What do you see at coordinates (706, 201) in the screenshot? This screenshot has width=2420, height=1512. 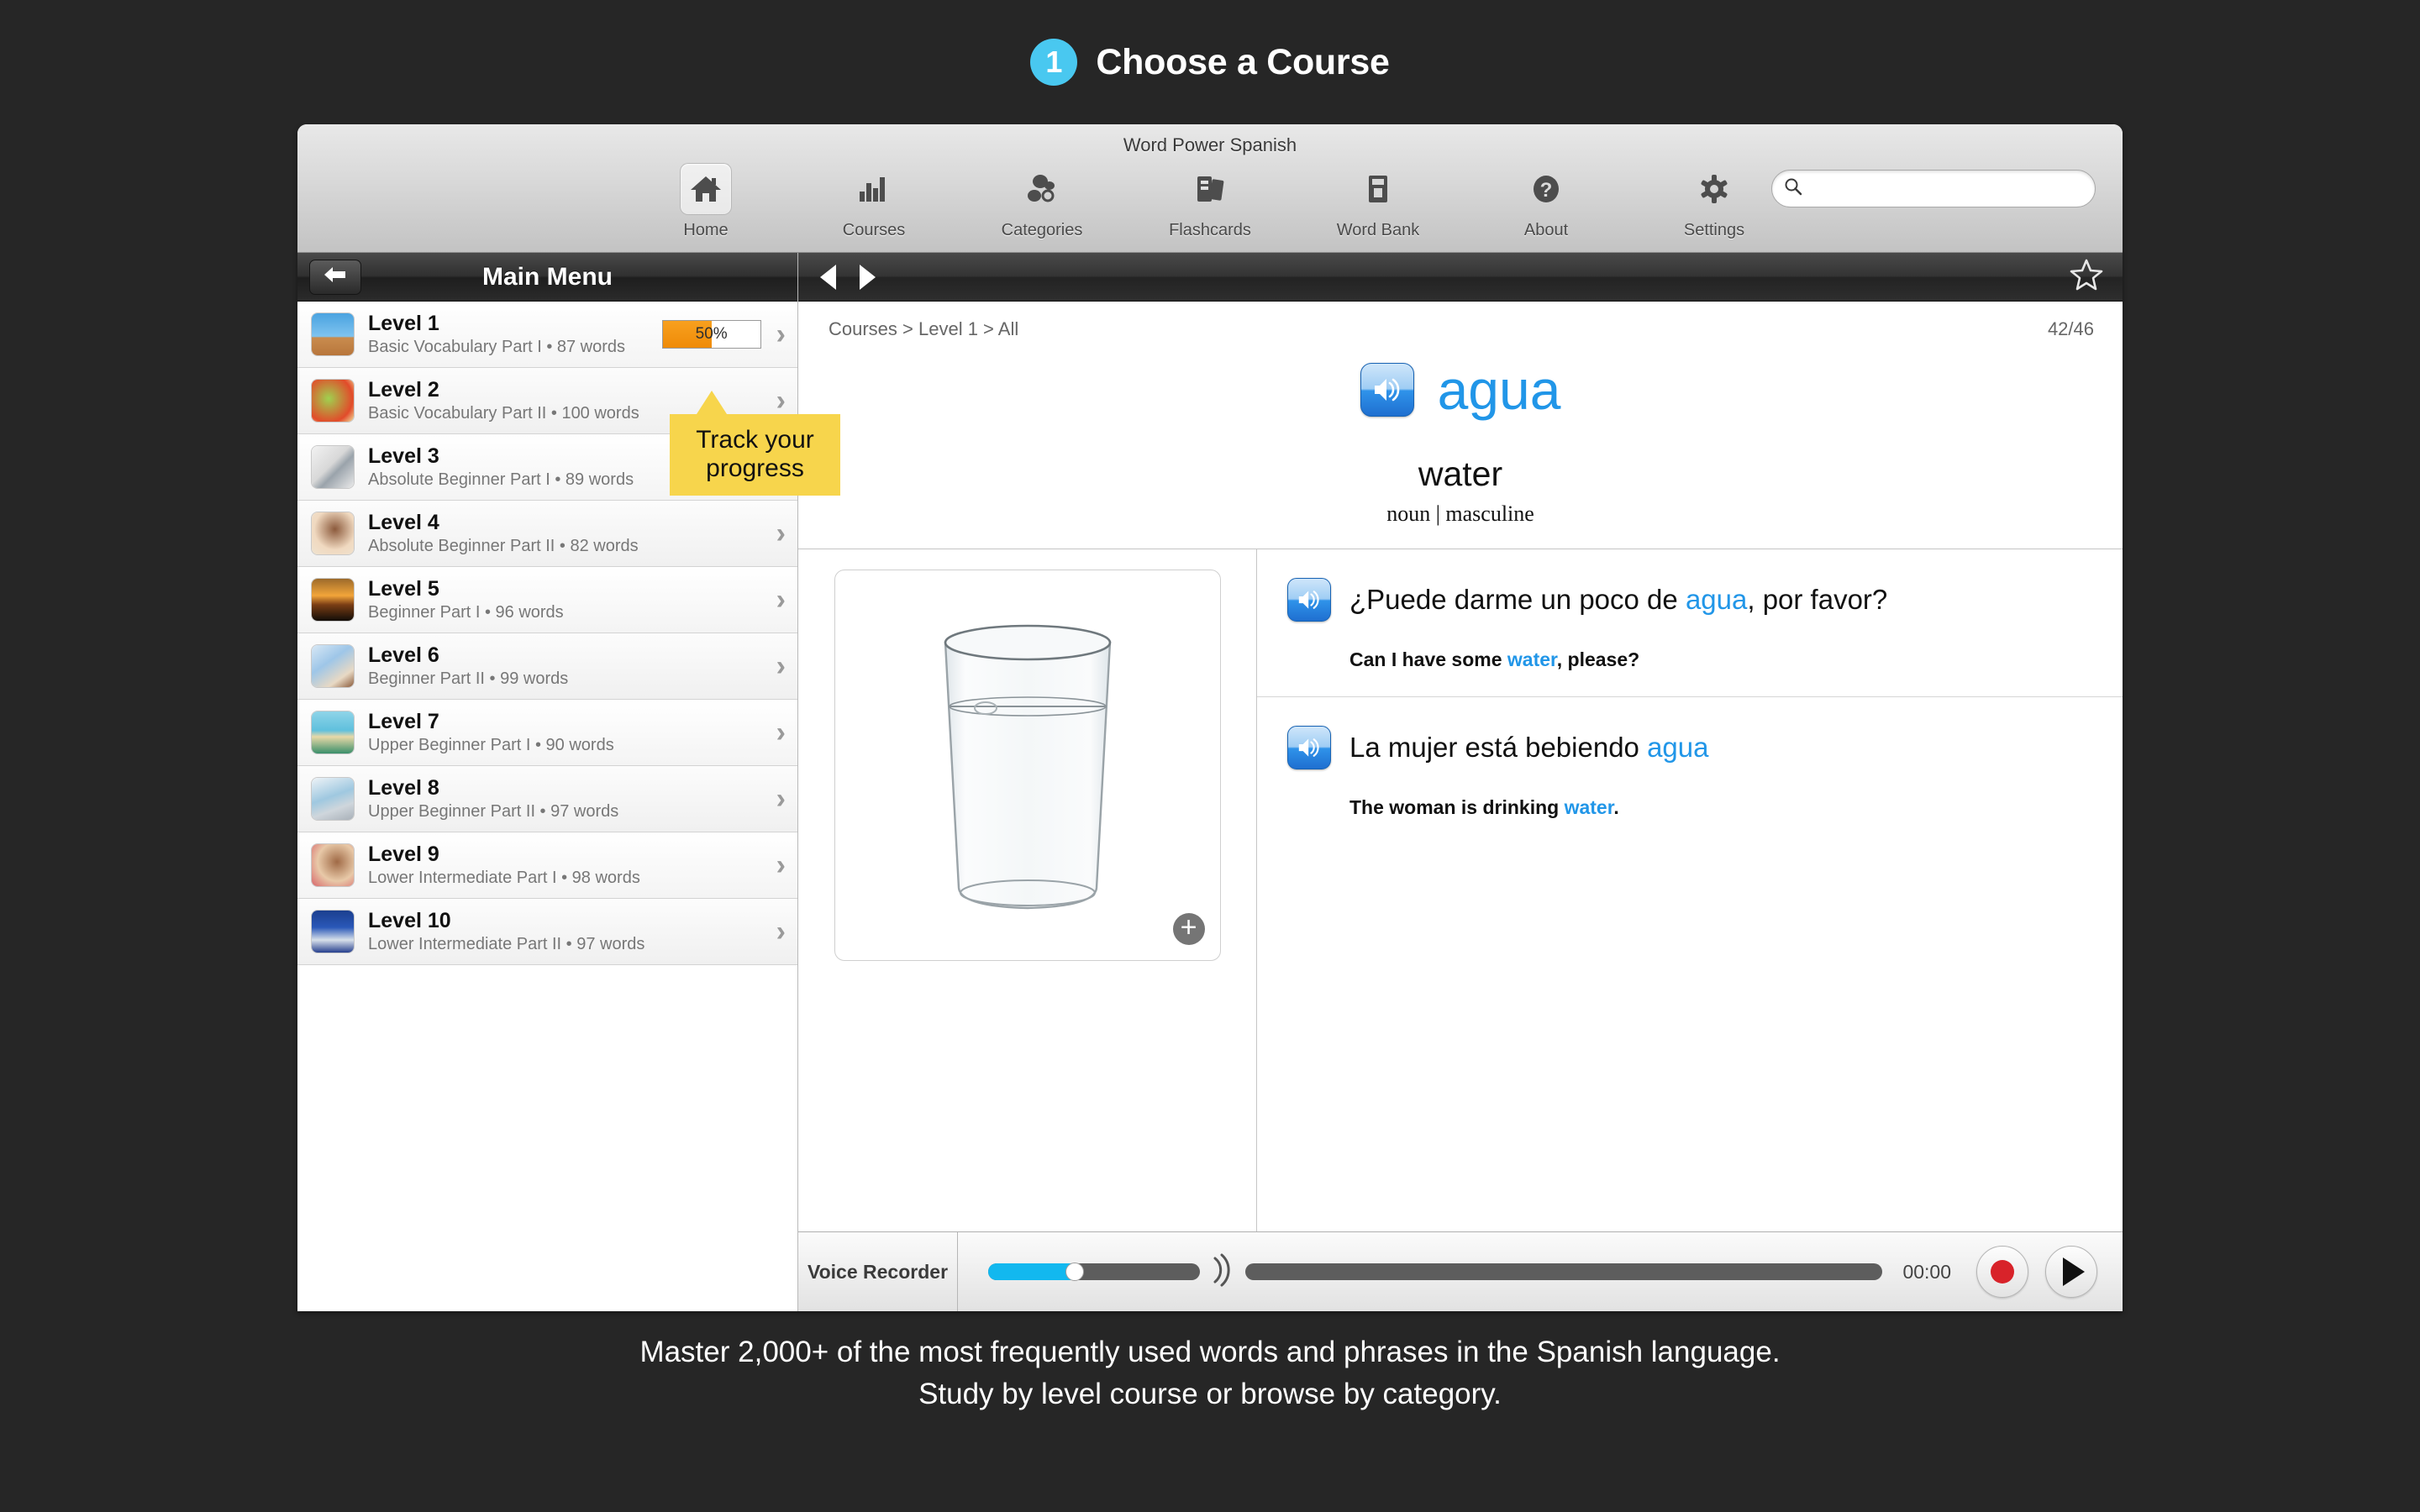 I see `toolbar-item-home: Home` at bounding box center [706, 201].